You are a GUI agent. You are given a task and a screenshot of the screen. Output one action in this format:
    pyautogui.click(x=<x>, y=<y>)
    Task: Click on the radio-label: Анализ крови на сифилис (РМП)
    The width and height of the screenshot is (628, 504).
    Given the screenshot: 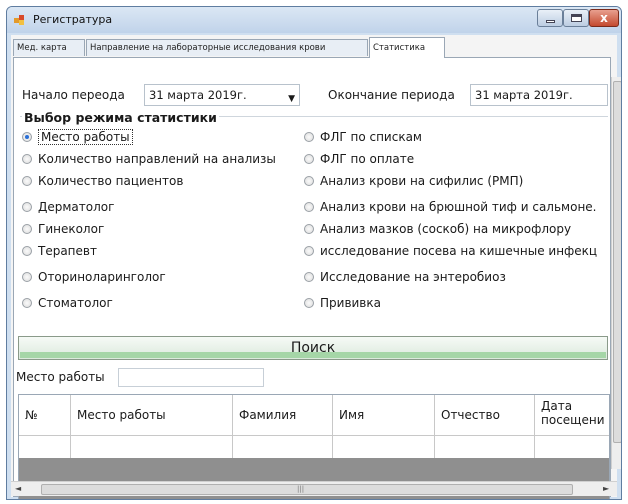 What is the action you would take?
    pyautogui.click(x=422, y=181)
    